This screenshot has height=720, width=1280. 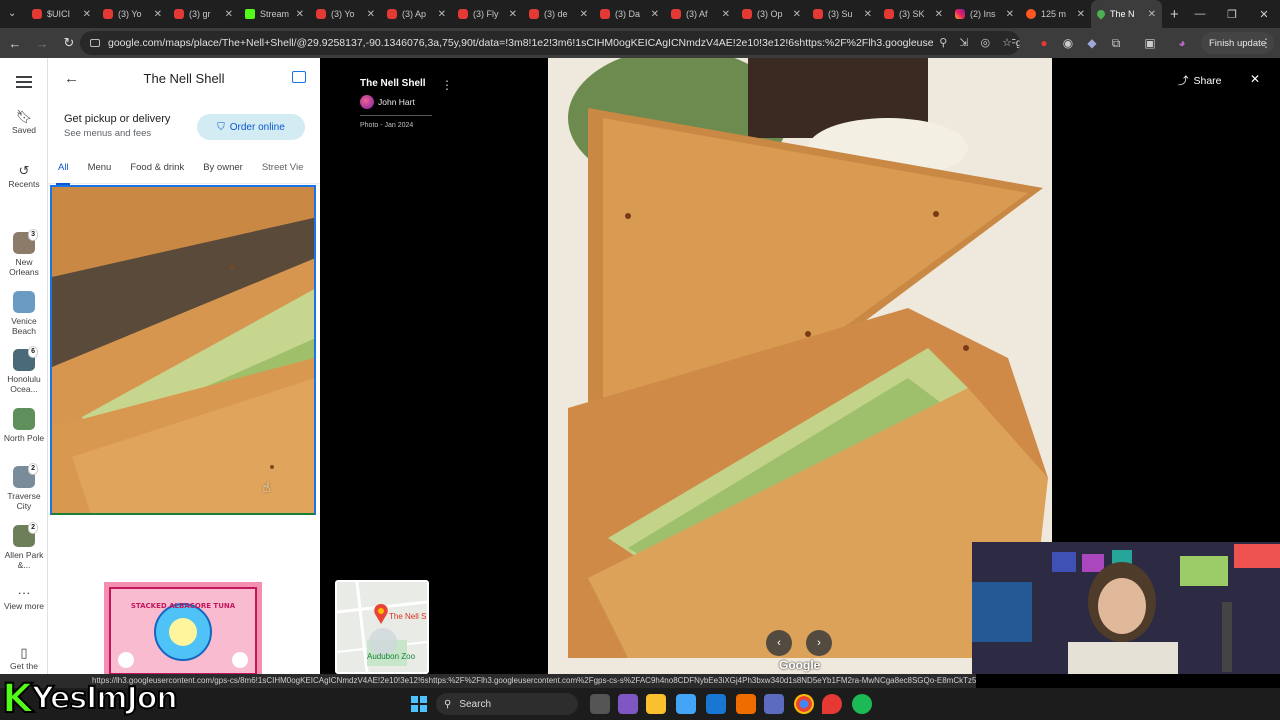 I want to click on browser-tab: Stream ✕, so click(x=274, y=14).